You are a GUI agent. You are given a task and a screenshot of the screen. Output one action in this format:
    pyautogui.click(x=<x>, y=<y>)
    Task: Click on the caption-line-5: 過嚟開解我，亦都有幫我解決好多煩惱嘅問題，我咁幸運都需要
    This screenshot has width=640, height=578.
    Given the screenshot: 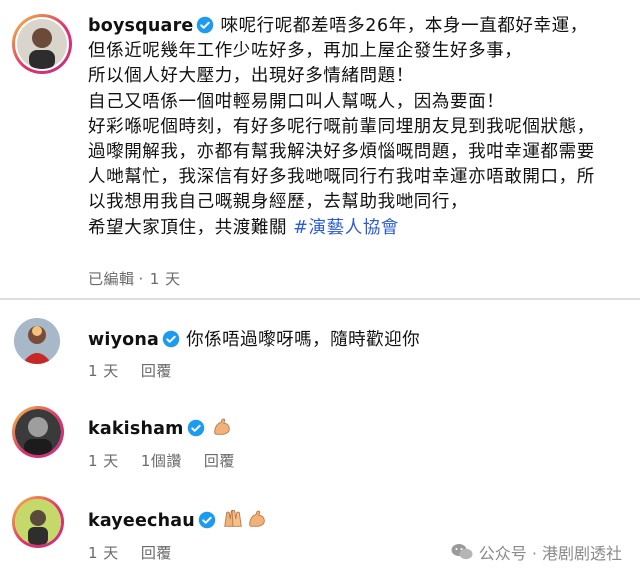 What is the action you would take?
    pyautogui.click(x=341, y=152)
    